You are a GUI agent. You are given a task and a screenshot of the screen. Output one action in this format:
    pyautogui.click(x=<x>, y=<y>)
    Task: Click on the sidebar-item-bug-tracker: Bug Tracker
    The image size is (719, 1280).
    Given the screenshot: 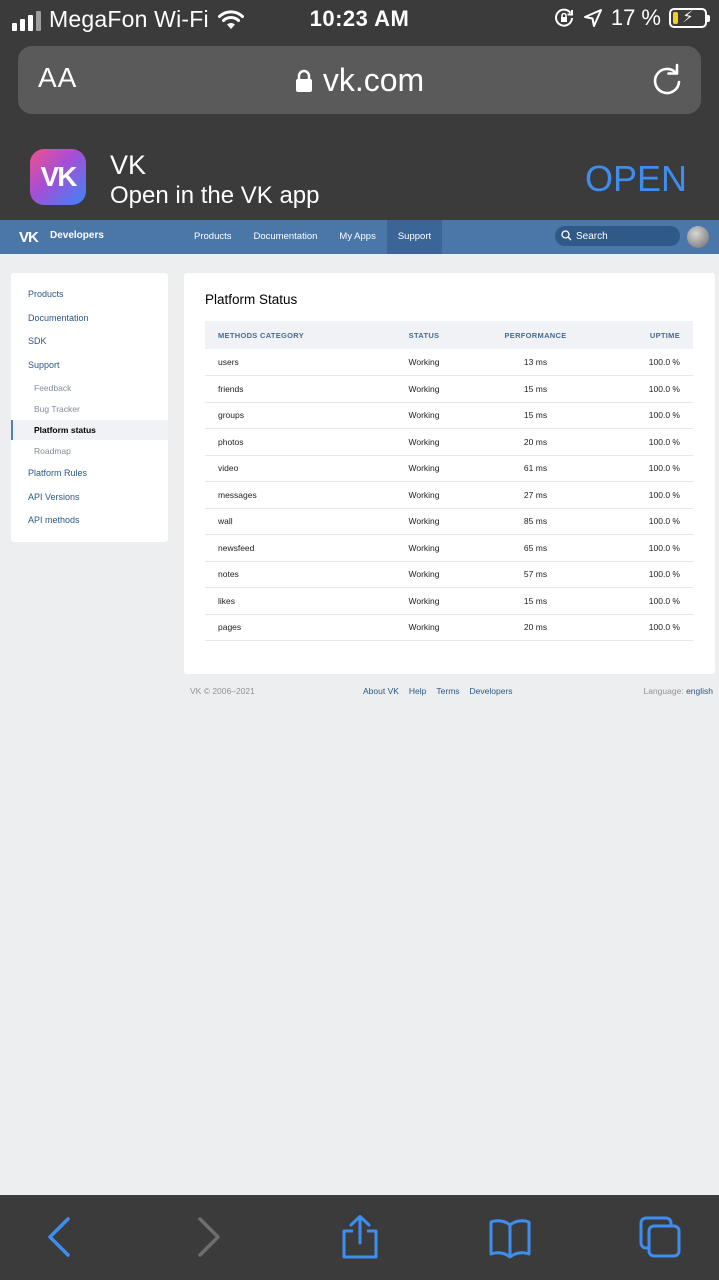 What is the action you would take?
    pyautogui.click(x=89, y=409)
    